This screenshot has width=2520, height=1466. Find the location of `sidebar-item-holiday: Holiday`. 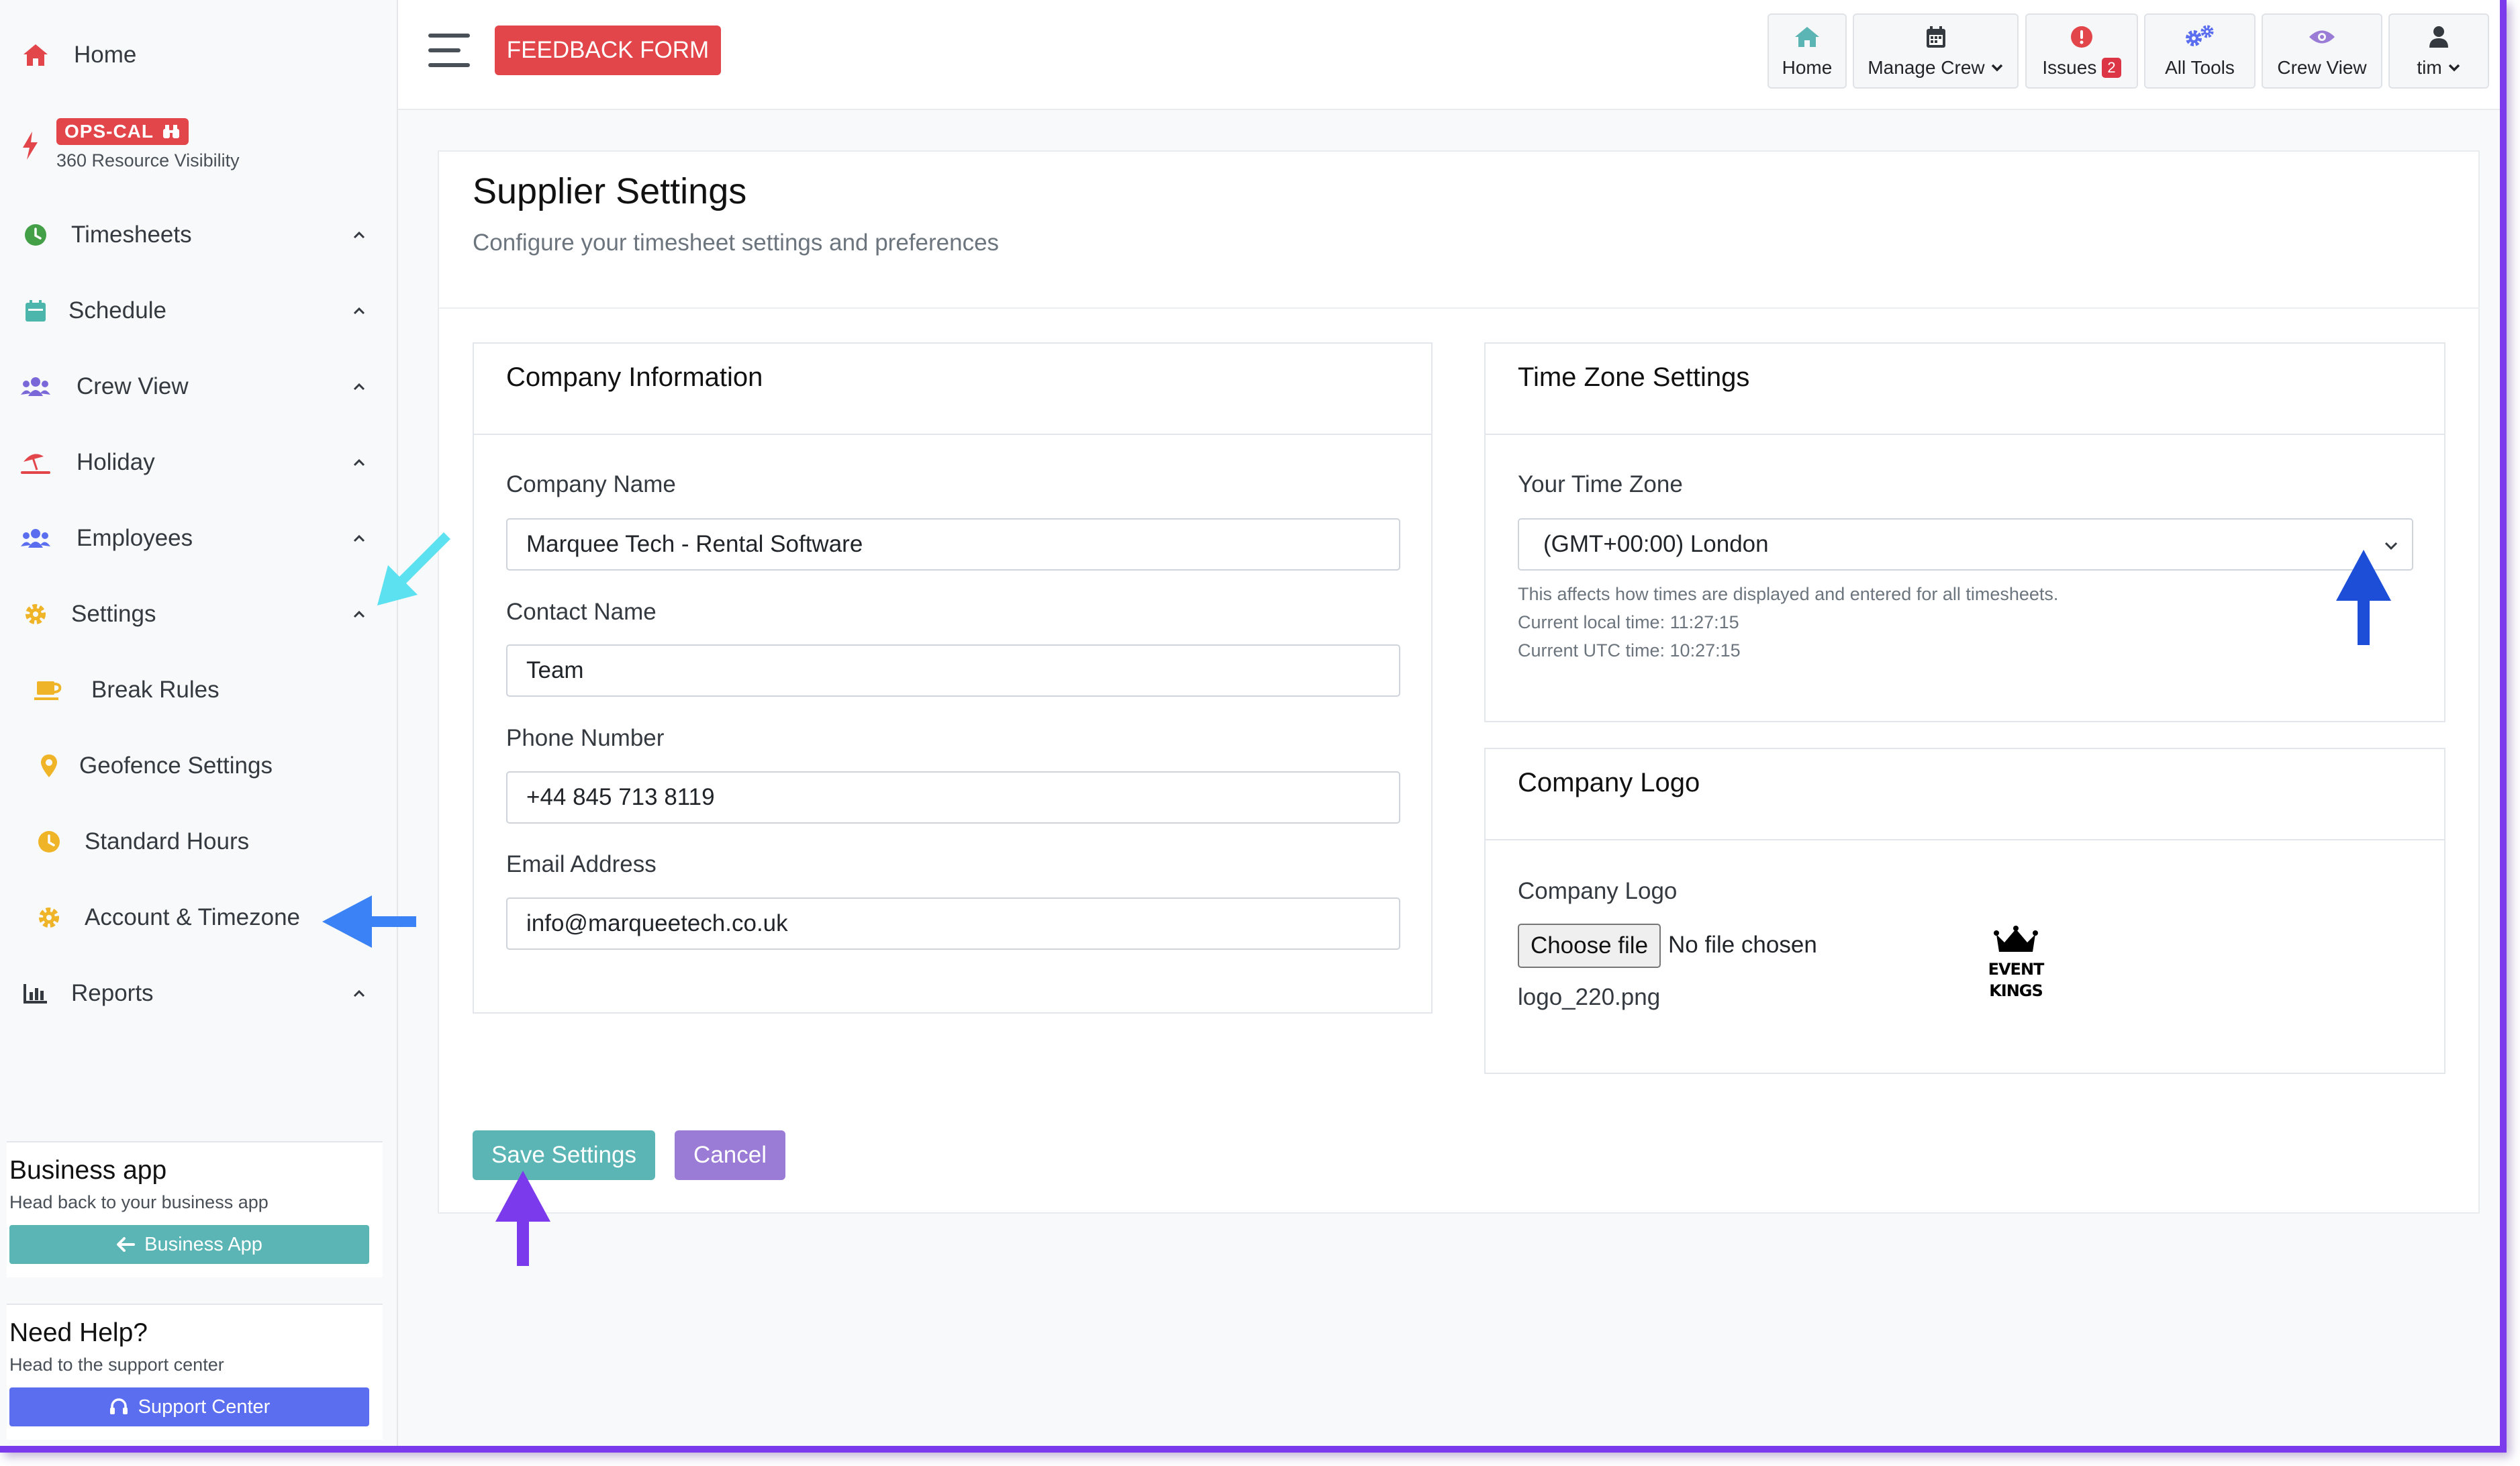

sidebar-item-holiday: Holiday is located at coordinates (199, 462).